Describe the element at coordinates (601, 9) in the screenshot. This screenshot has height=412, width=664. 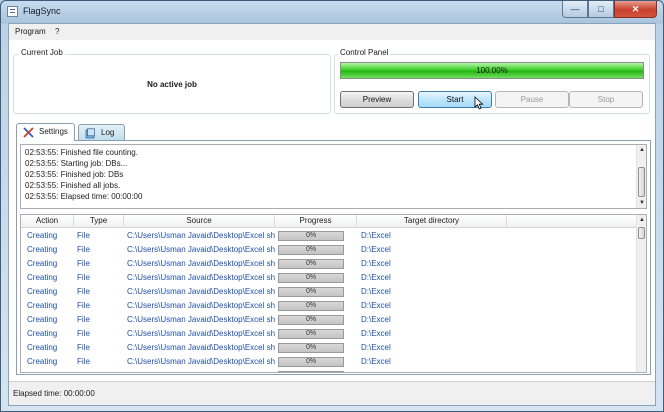
I see `maximize-button: □` at that location.